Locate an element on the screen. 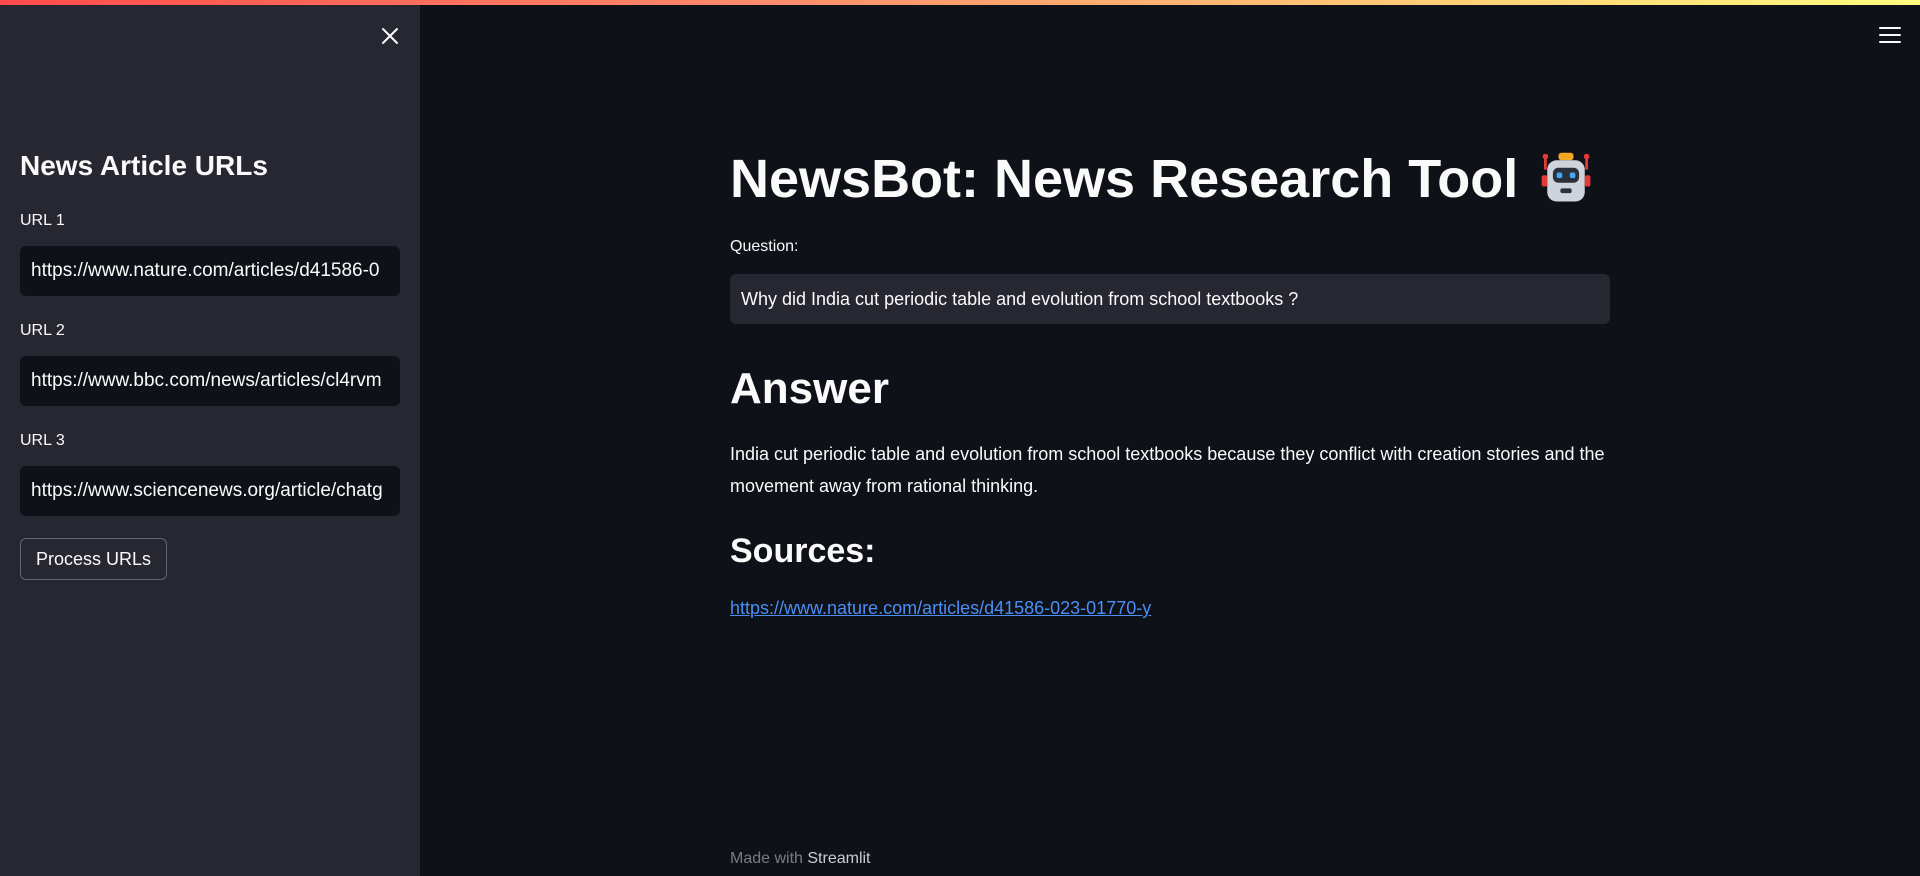 The width and height of the screenshot is (1920, 876). footer-prefix: Made with is located at coordinates (766, 858).